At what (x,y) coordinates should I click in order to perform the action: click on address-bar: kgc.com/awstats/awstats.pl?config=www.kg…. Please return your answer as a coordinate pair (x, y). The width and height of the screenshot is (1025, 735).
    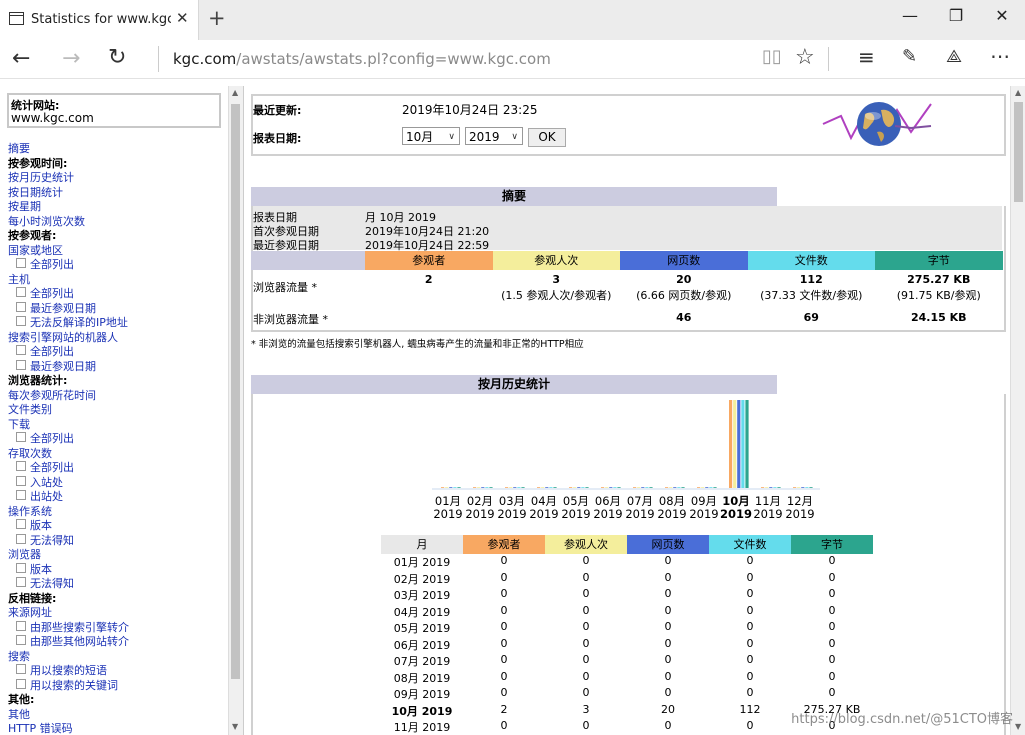
    Looking at the image, I should click on (354, 59).